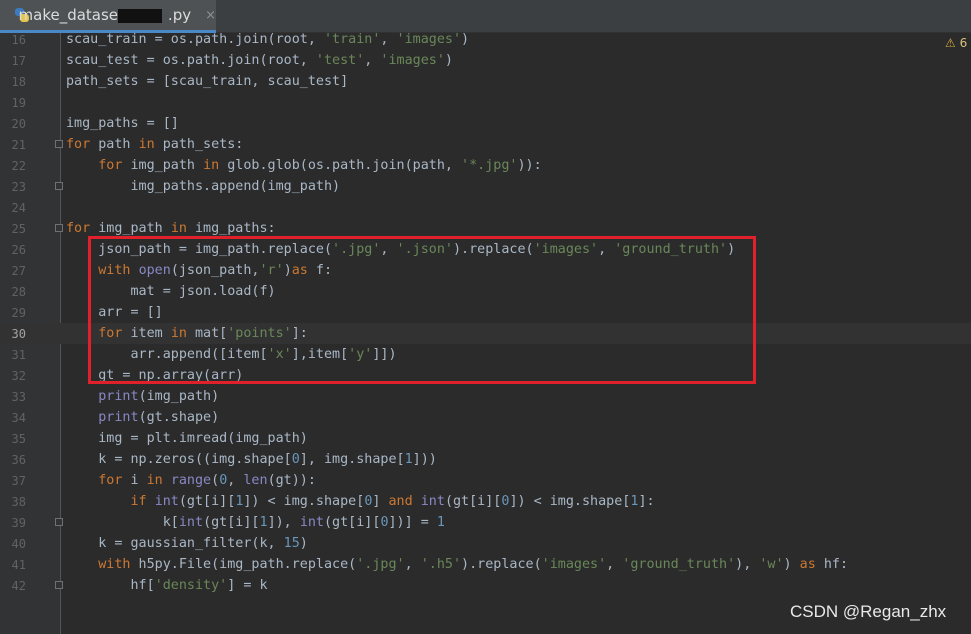 This screenshot has height=634, width=971. What do you see at coordinates (485, 207) in the screenshot?
I see `code-line: 24` at bounding box center [485, 207].